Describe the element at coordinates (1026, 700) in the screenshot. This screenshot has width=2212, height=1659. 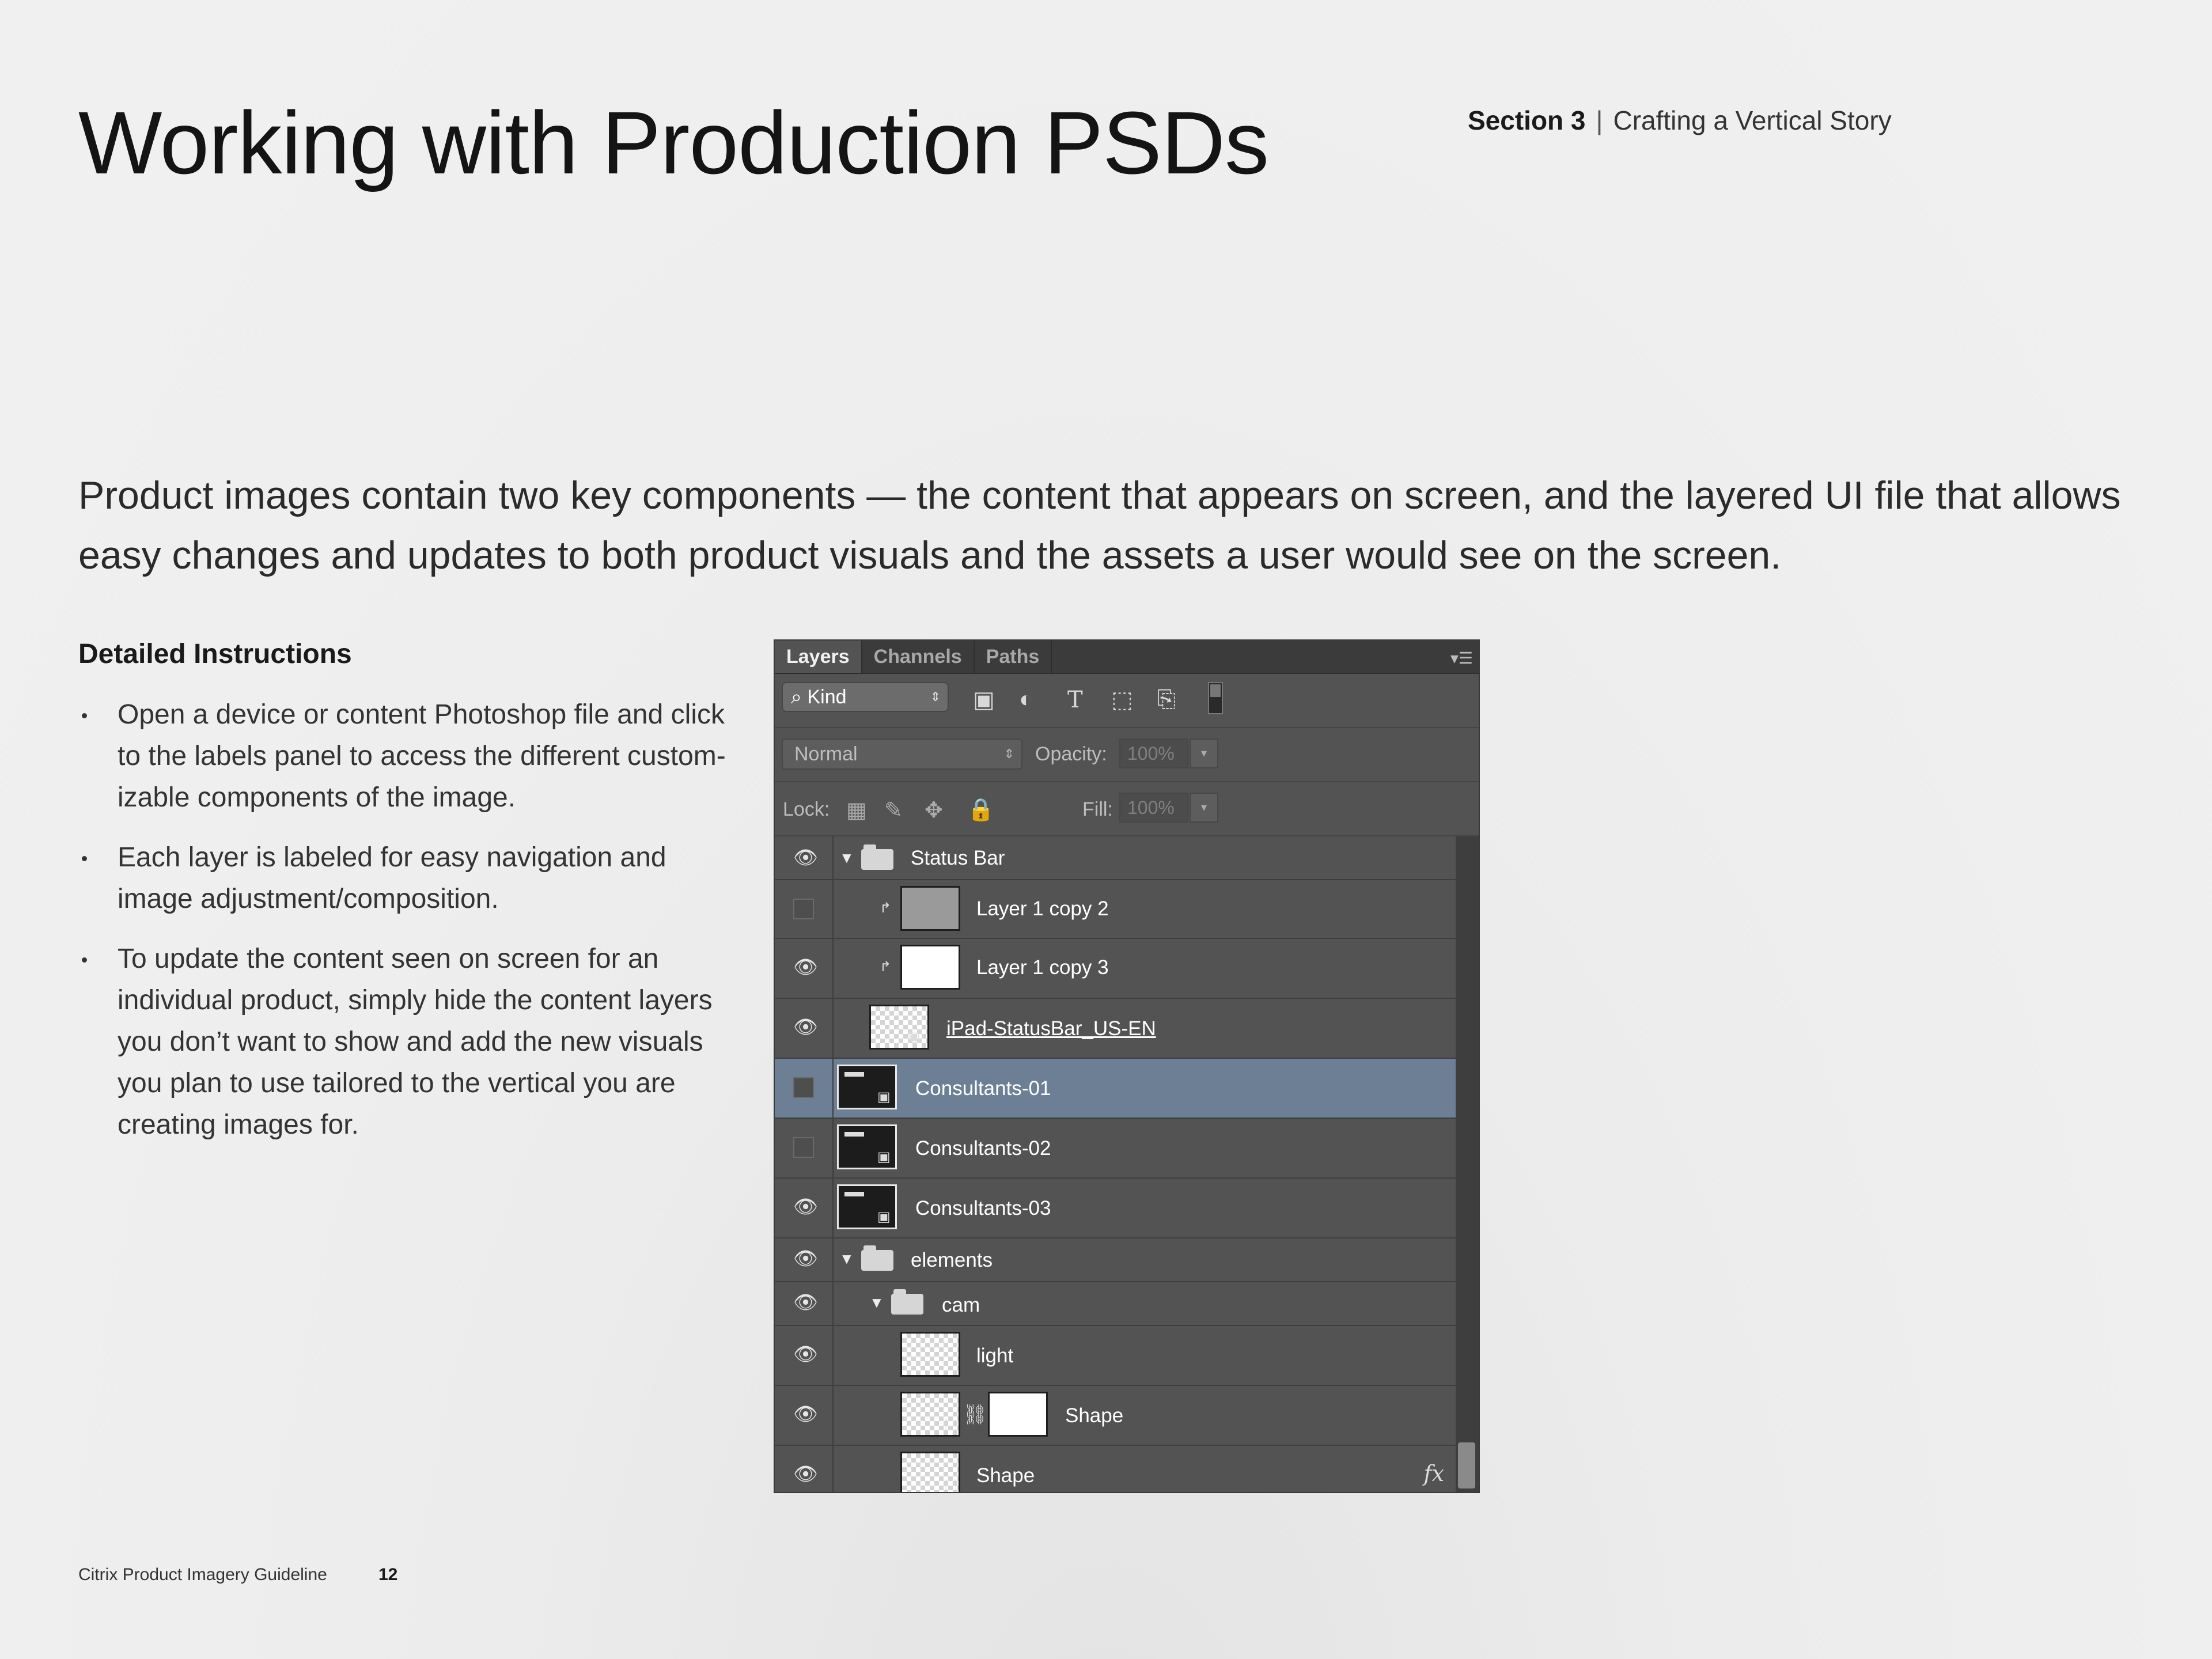
I see `adjustment-filter-icon: ◐` at that location.